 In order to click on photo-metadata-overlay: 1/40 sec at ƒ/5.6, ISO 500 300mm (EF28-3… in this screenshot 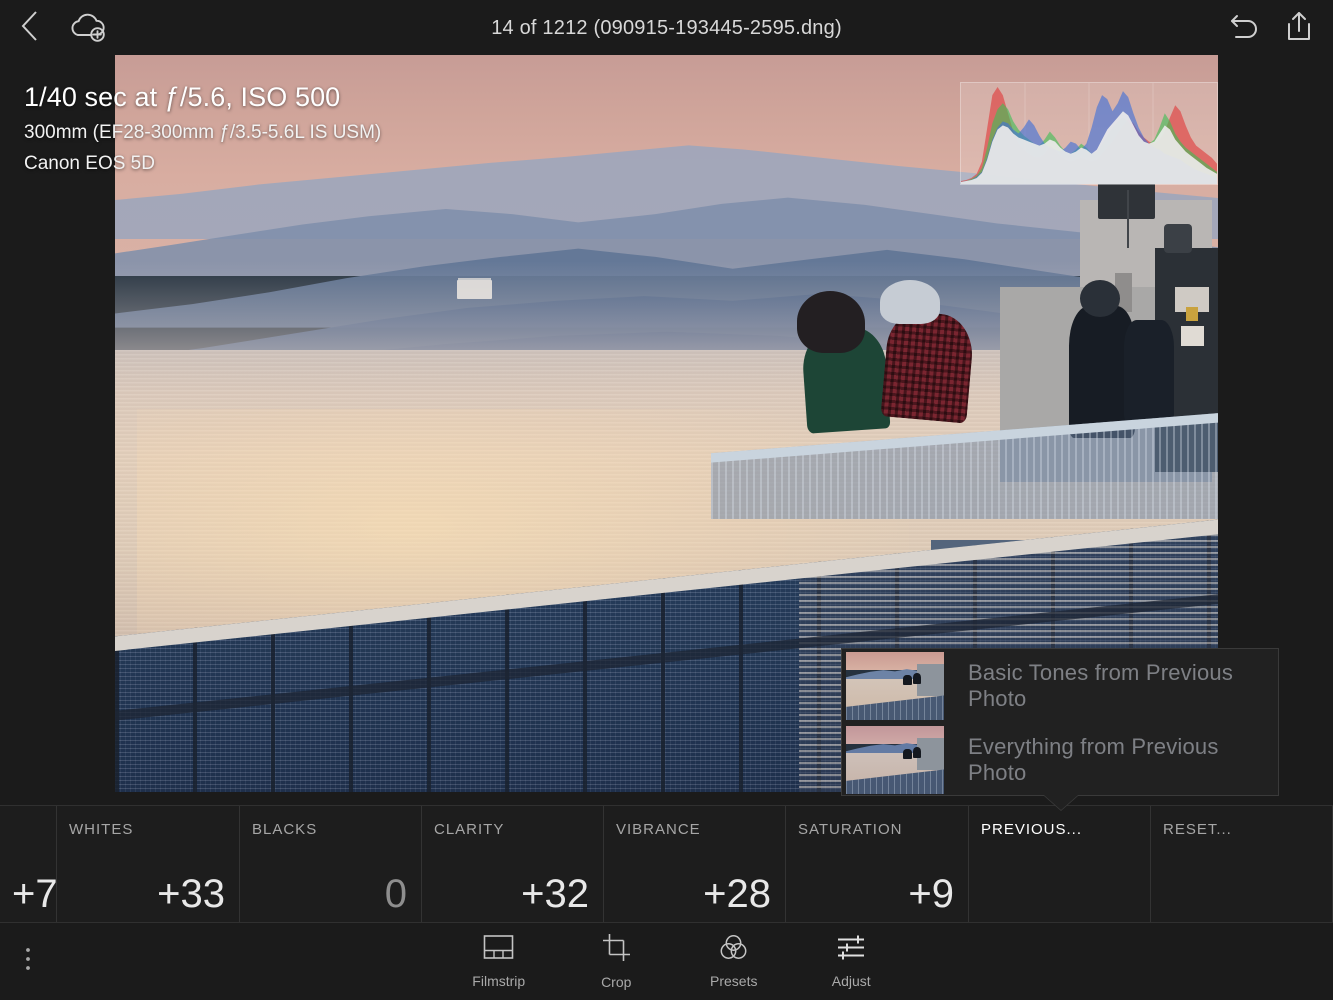, I will do `click(202, 128)`.